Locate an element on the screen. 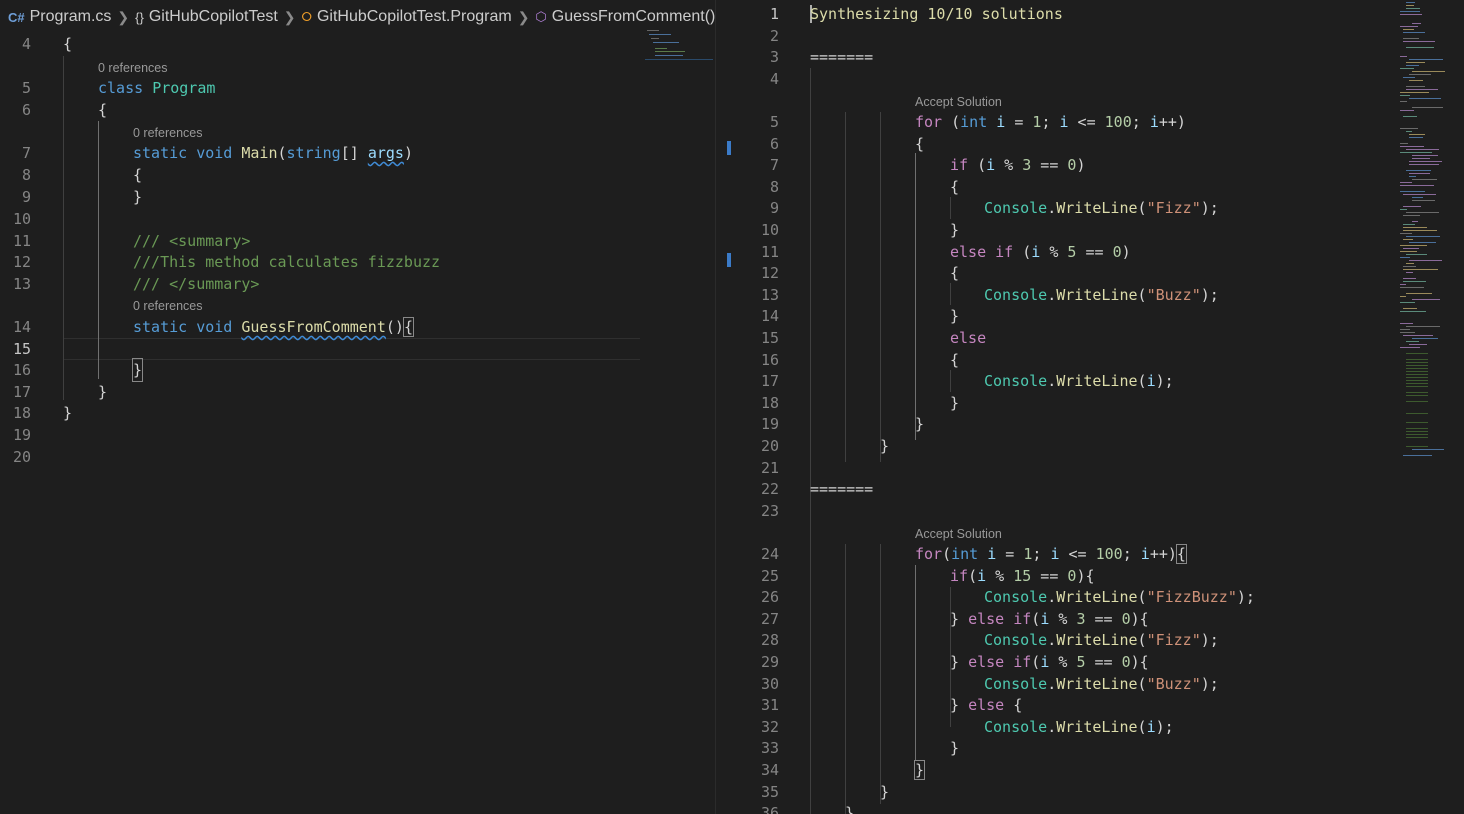 Image resolution: width=1464 pixels, height=814 pixels. line-number: 15 is located at coordinates (769, 338).